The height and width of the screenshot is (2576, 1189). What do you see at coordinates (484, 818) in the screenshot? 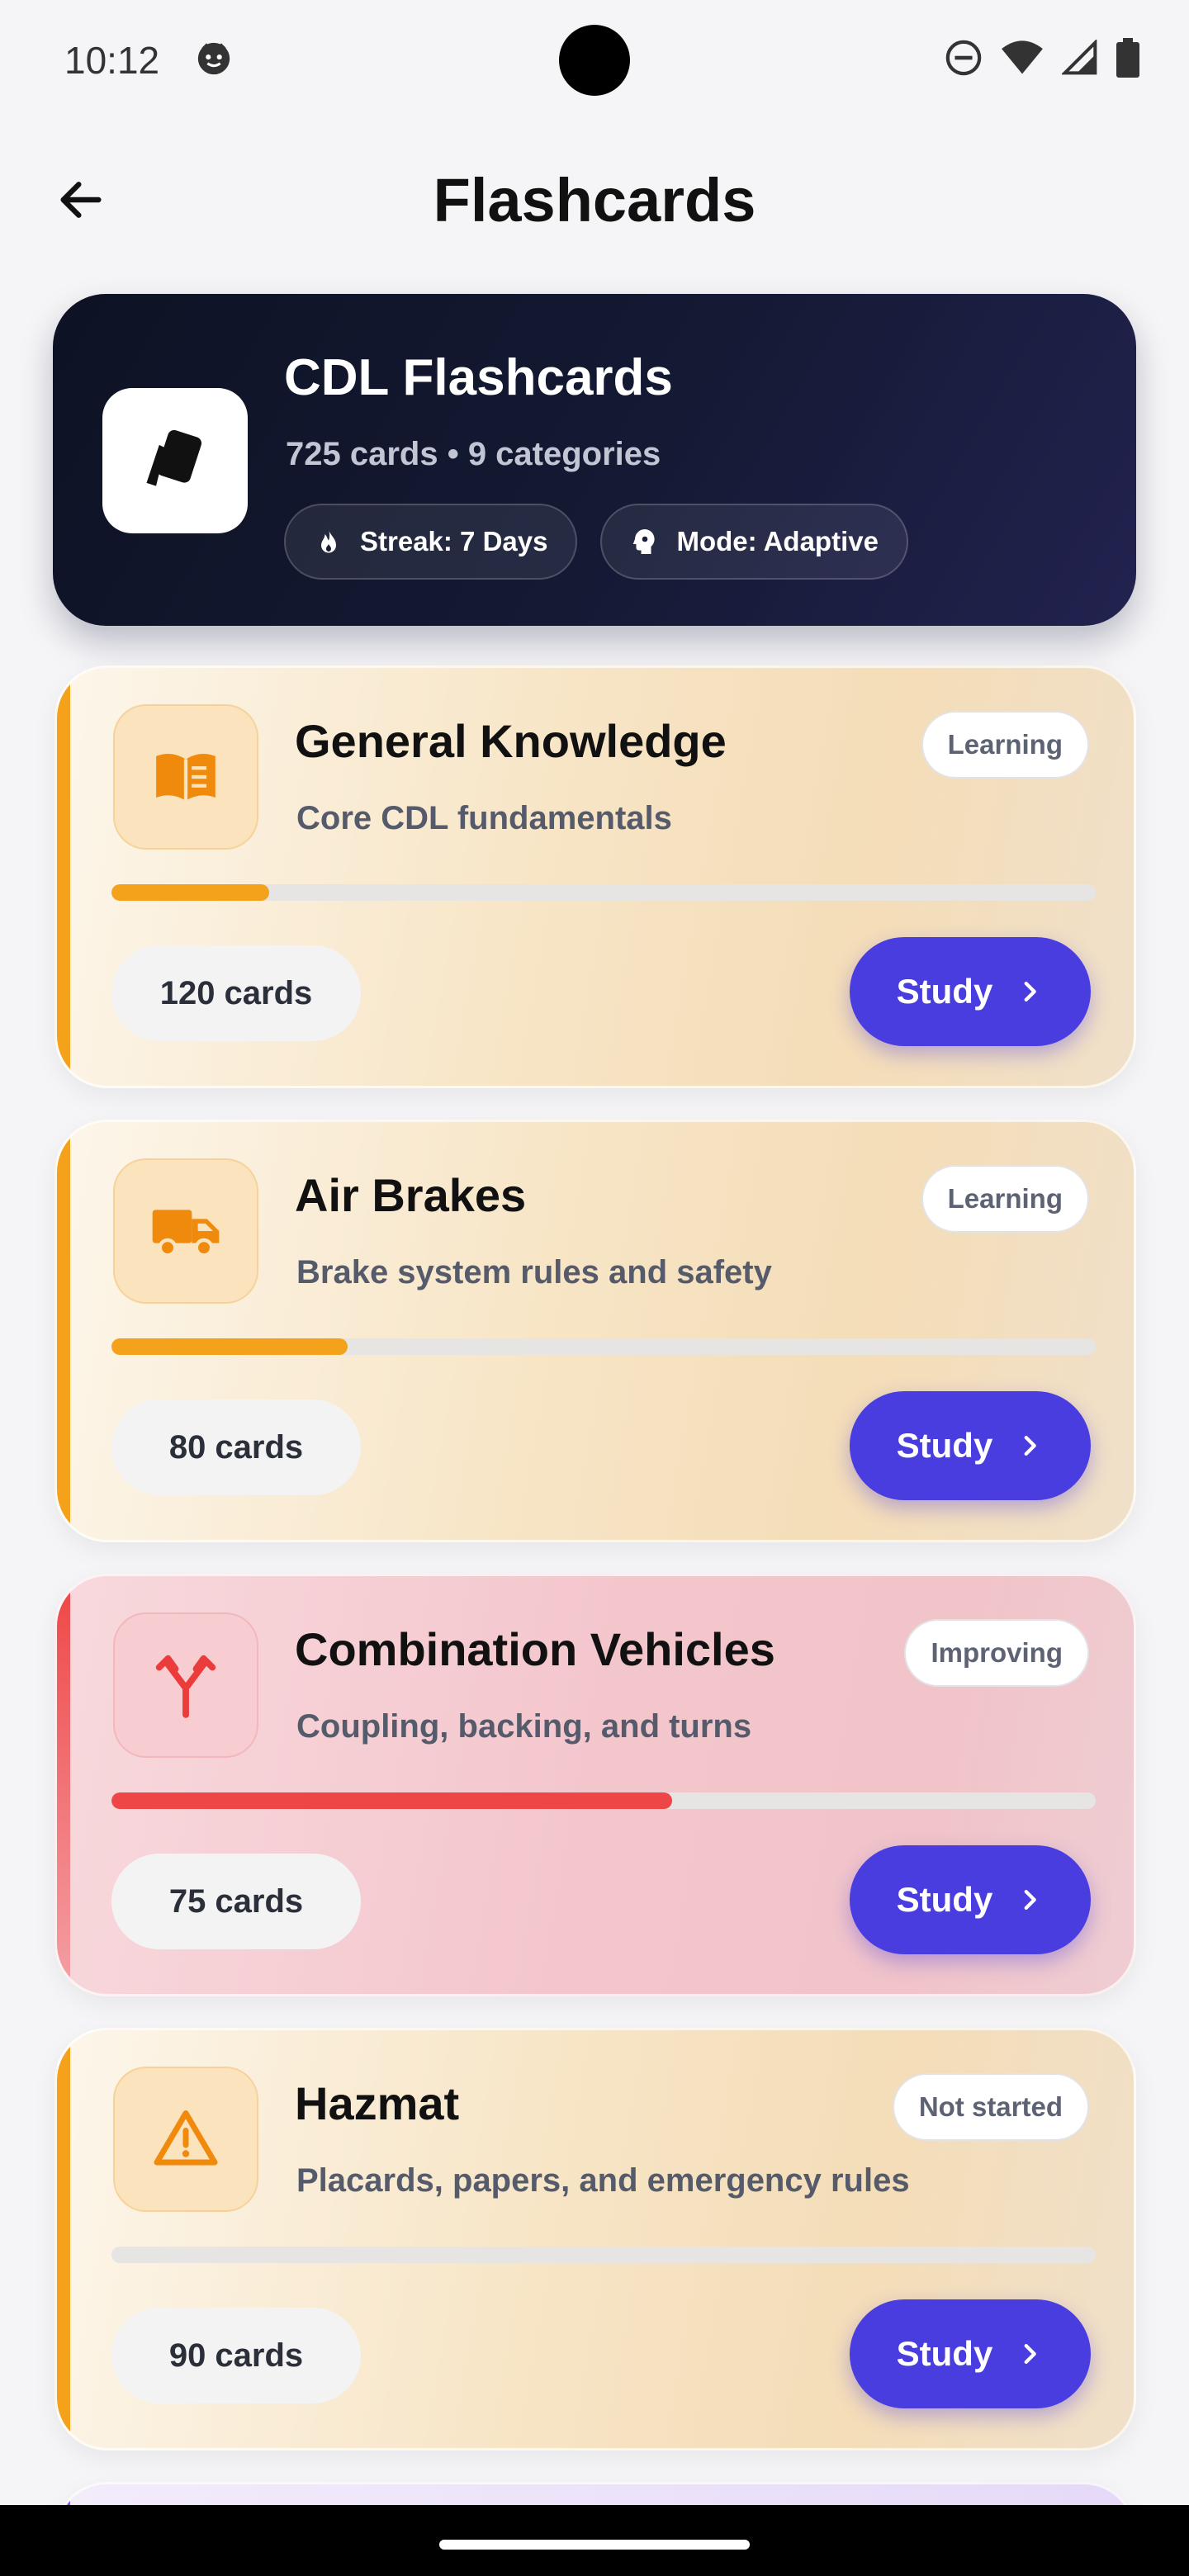
I see `category-subtitle: Core CDL fundamentals` at bounding box center [484, 818].